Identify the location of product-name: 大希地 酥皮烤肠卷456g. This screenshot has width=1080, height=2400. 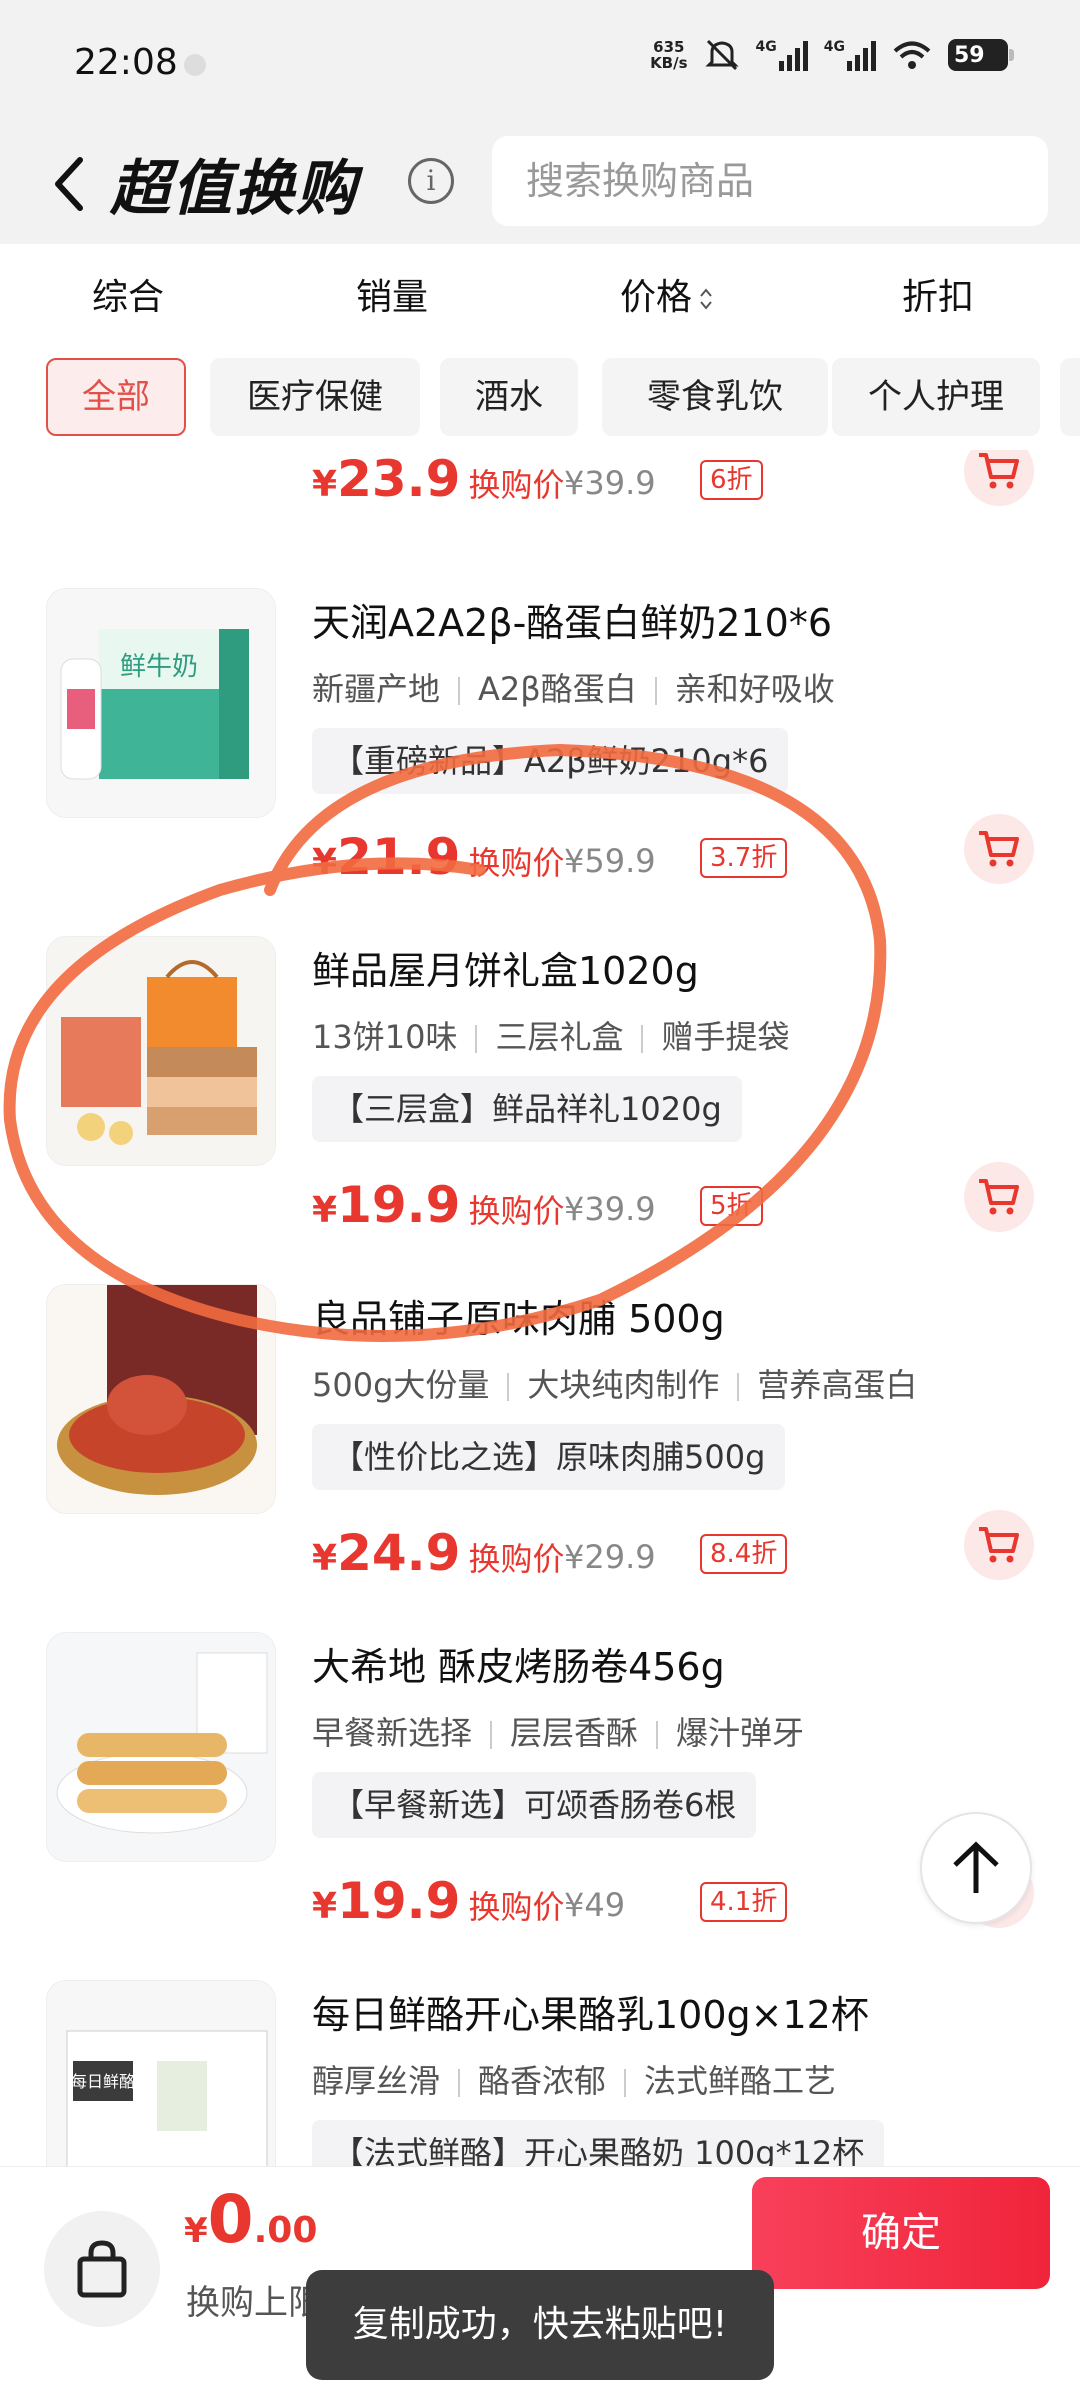
(518, 1667).